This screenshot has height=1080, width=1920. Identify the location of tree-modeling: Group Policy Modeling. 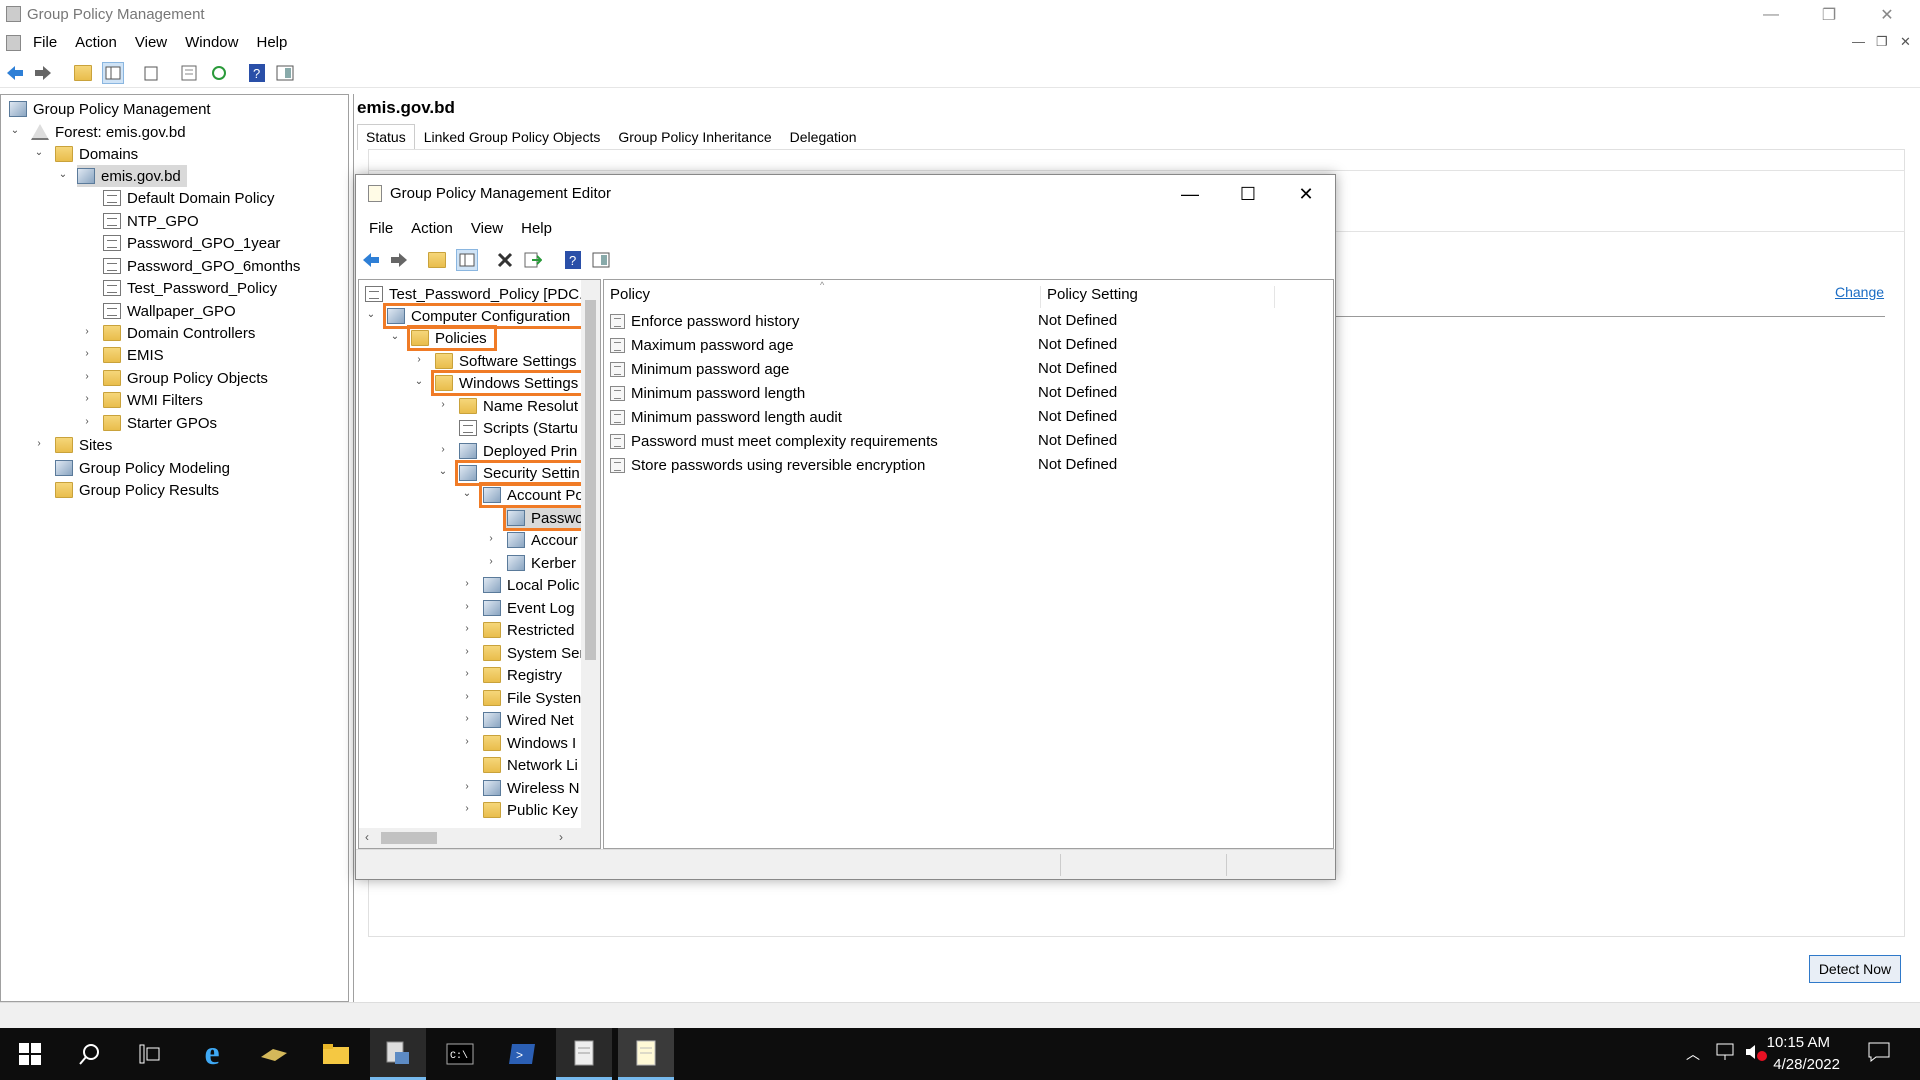
(142, 468).